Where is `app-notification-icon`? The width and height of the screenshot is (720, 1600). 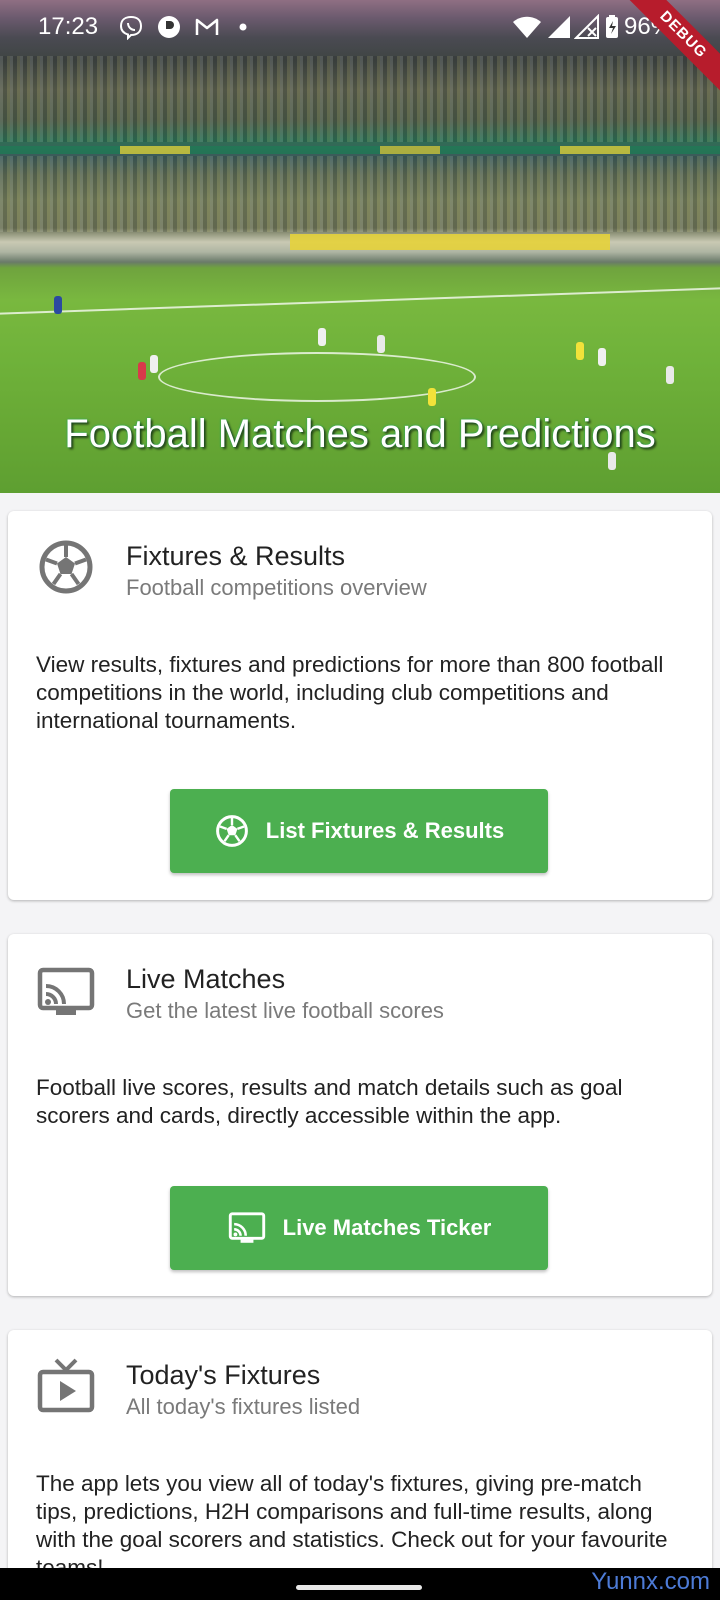 app-notification-icon is located at coordinates (169, 27).